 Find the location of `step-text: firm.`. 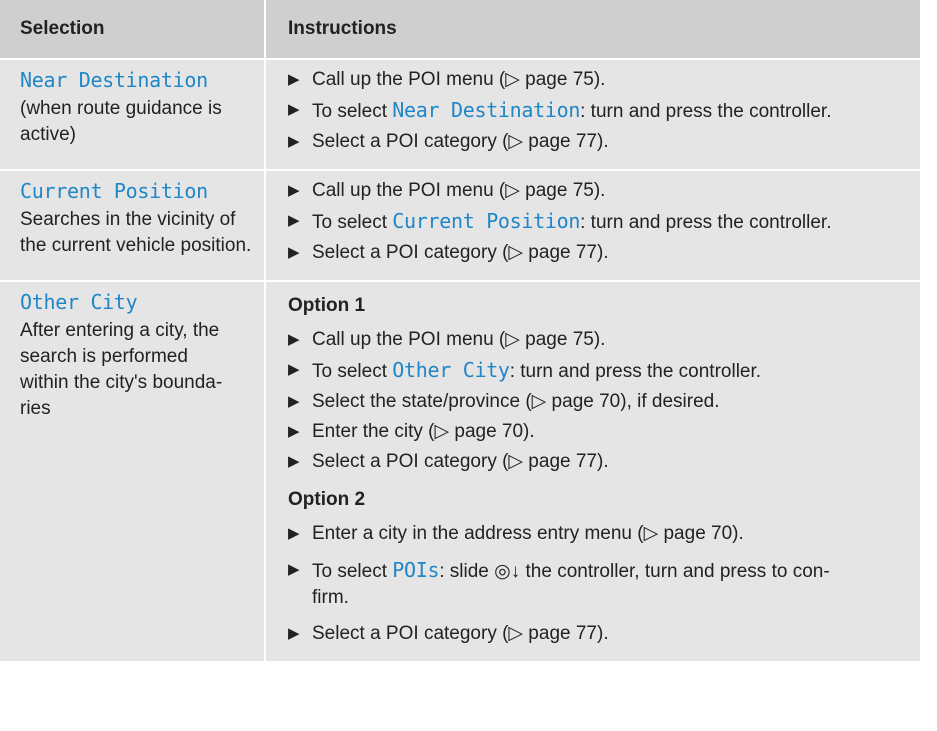

step-text: firm. is located at coordinates (330, 597).